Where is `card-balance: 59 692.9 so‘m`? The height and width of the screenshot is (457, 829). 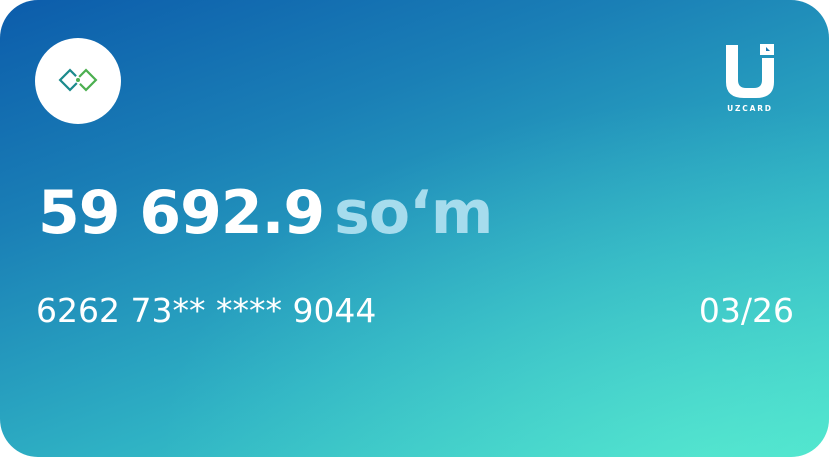 card-balance: 59 692.9 so‘m is located at coordinates (265, 213).